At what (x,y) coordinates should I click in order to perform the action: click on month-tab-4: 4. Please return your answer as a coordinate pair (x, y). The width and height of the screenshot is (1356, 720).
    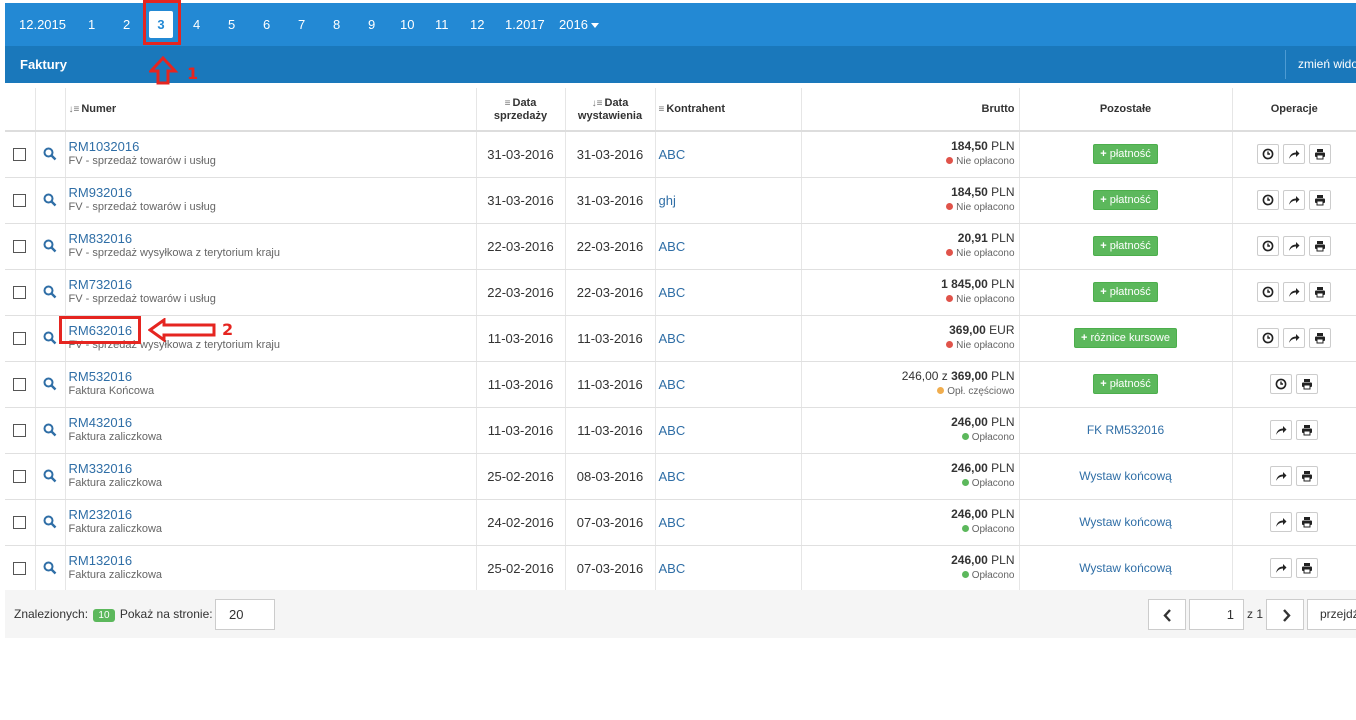
    Looking at the image, I should click on (196, 24).